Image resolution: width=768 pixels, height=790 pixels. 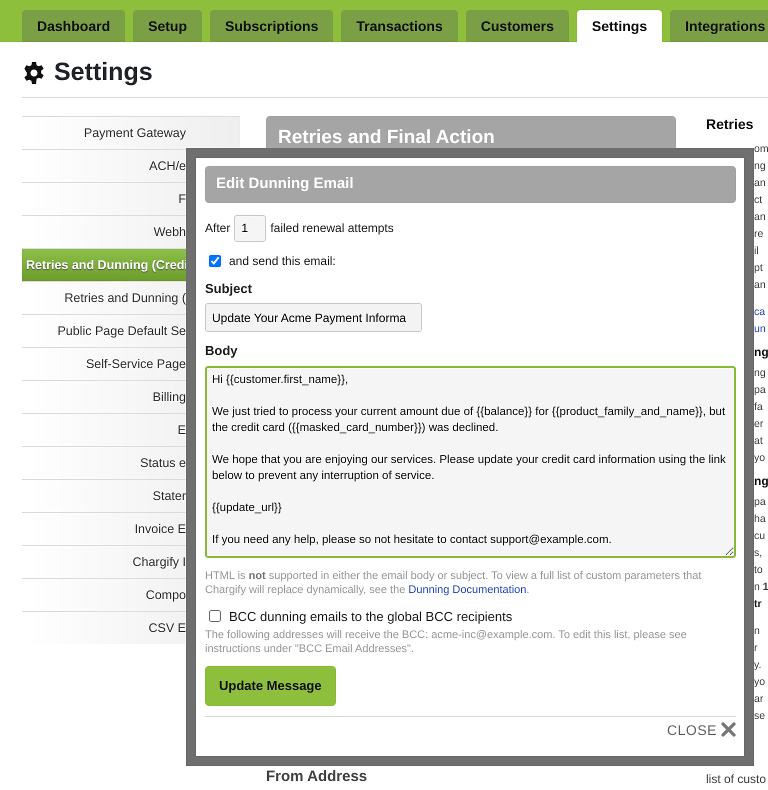 What do you see at coordinates (701, 730) in the screenshot?
I see `close-button: CLOSE` at bounding box center [701, 730].